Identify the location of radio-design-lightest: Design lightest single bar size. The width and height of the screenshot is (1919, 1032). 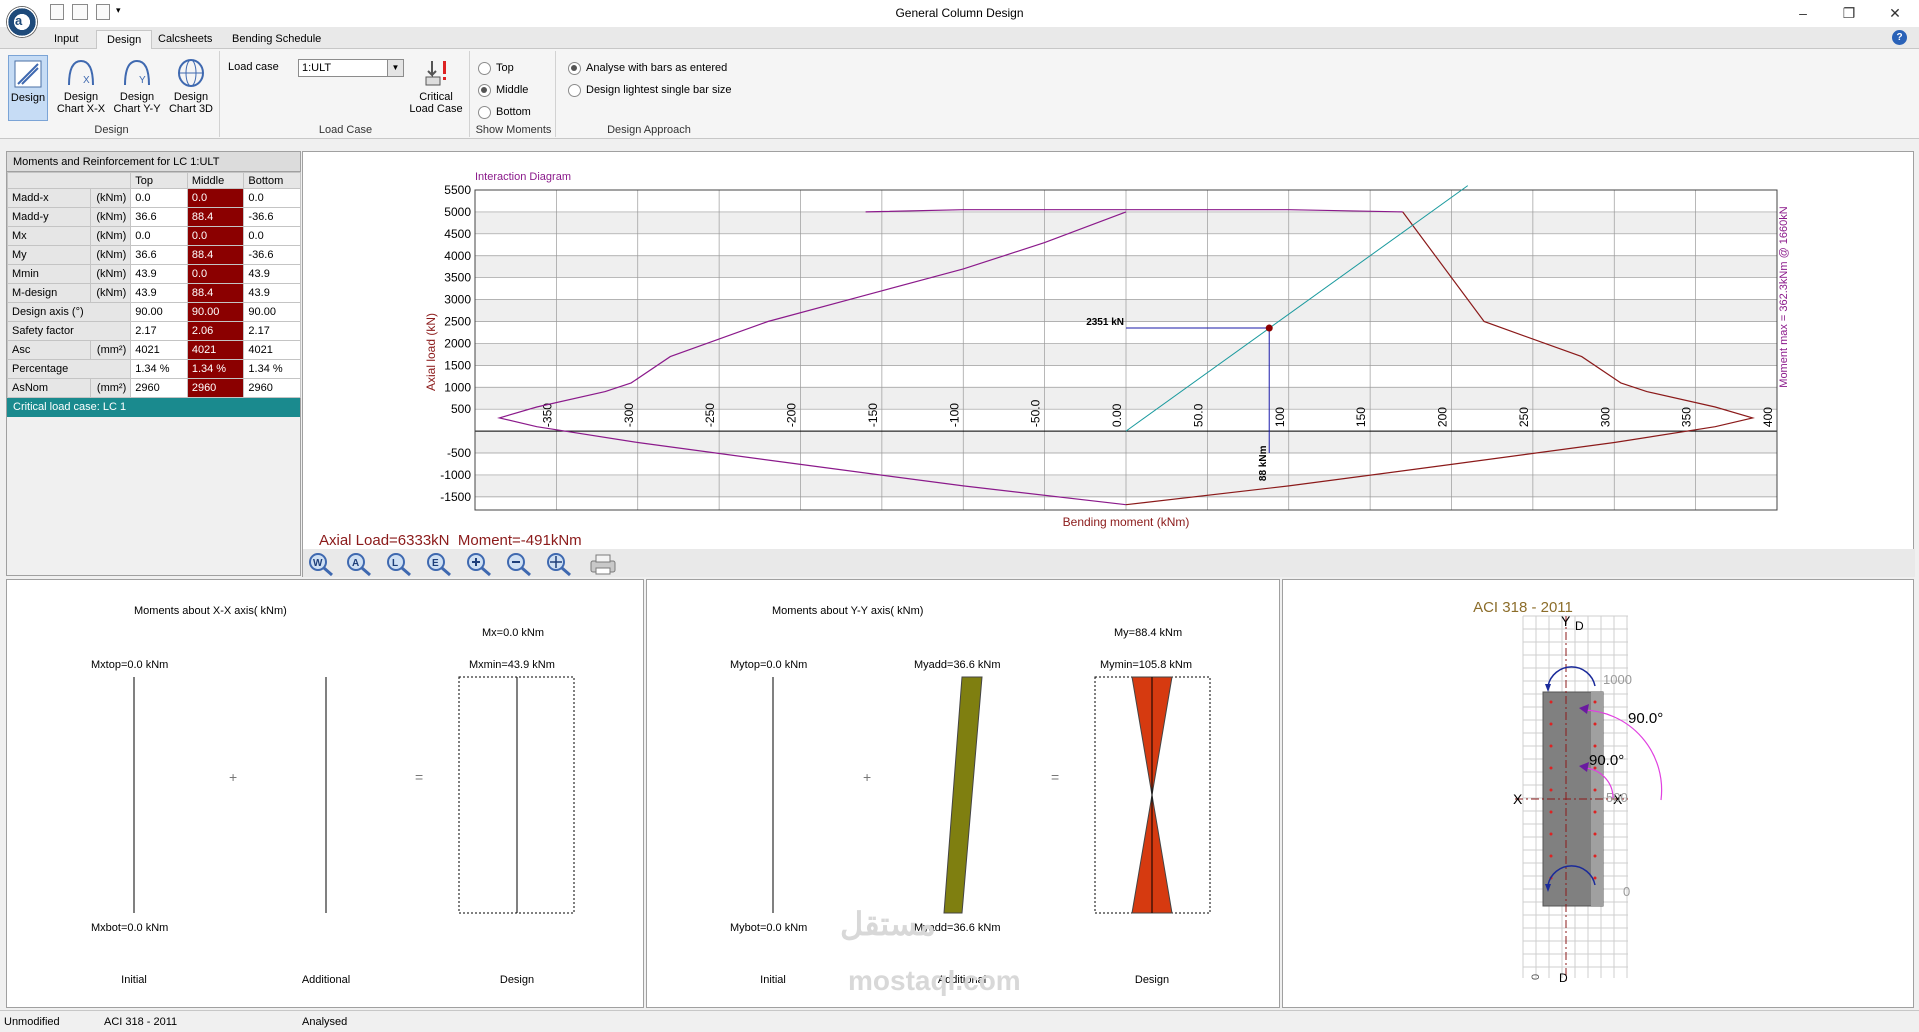
(650, 90).